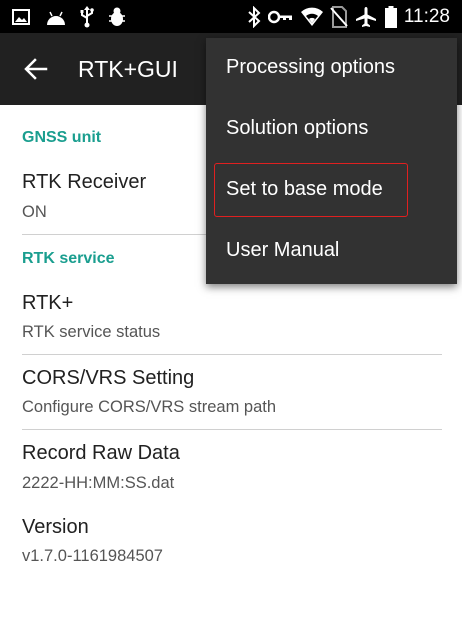  I want to click on usb-icon, so click(87, 17).